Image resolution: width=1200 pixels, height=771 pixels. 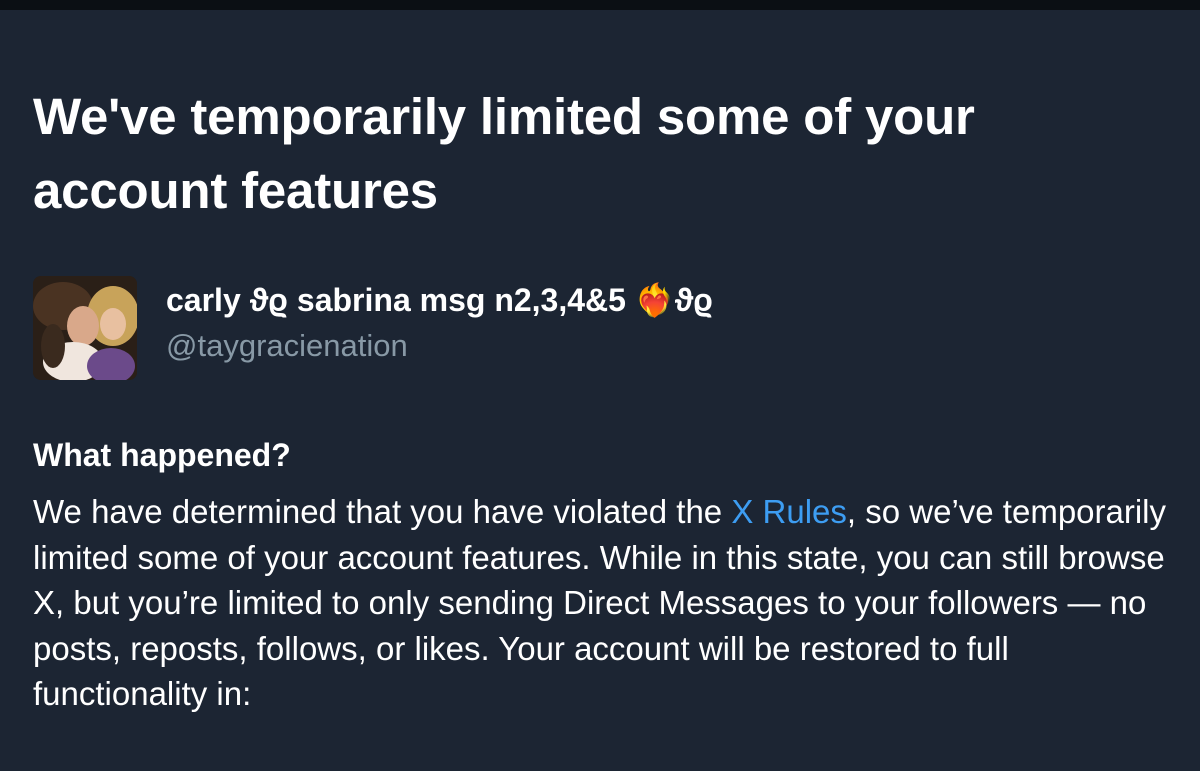 I want to click on display-name: carly ϑϱ sabrina msg n2,3,4&5 ❤️‍🔥ϑϱ, so click(x=439, y=300).